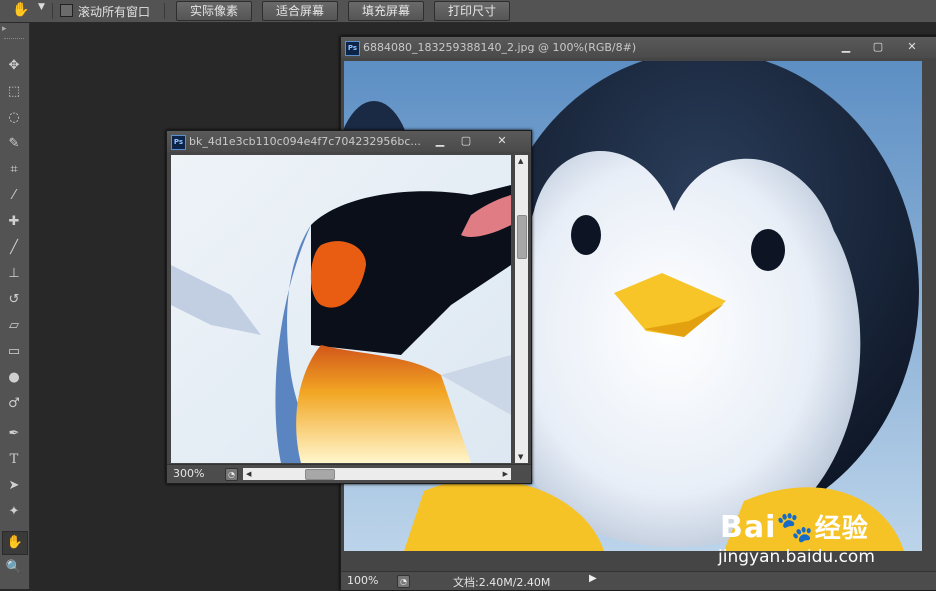  Describe the element at coordinates (796, 557) in the screenshot. I see `baidu-watermark-url: jingyan.baidu.com` at that location.